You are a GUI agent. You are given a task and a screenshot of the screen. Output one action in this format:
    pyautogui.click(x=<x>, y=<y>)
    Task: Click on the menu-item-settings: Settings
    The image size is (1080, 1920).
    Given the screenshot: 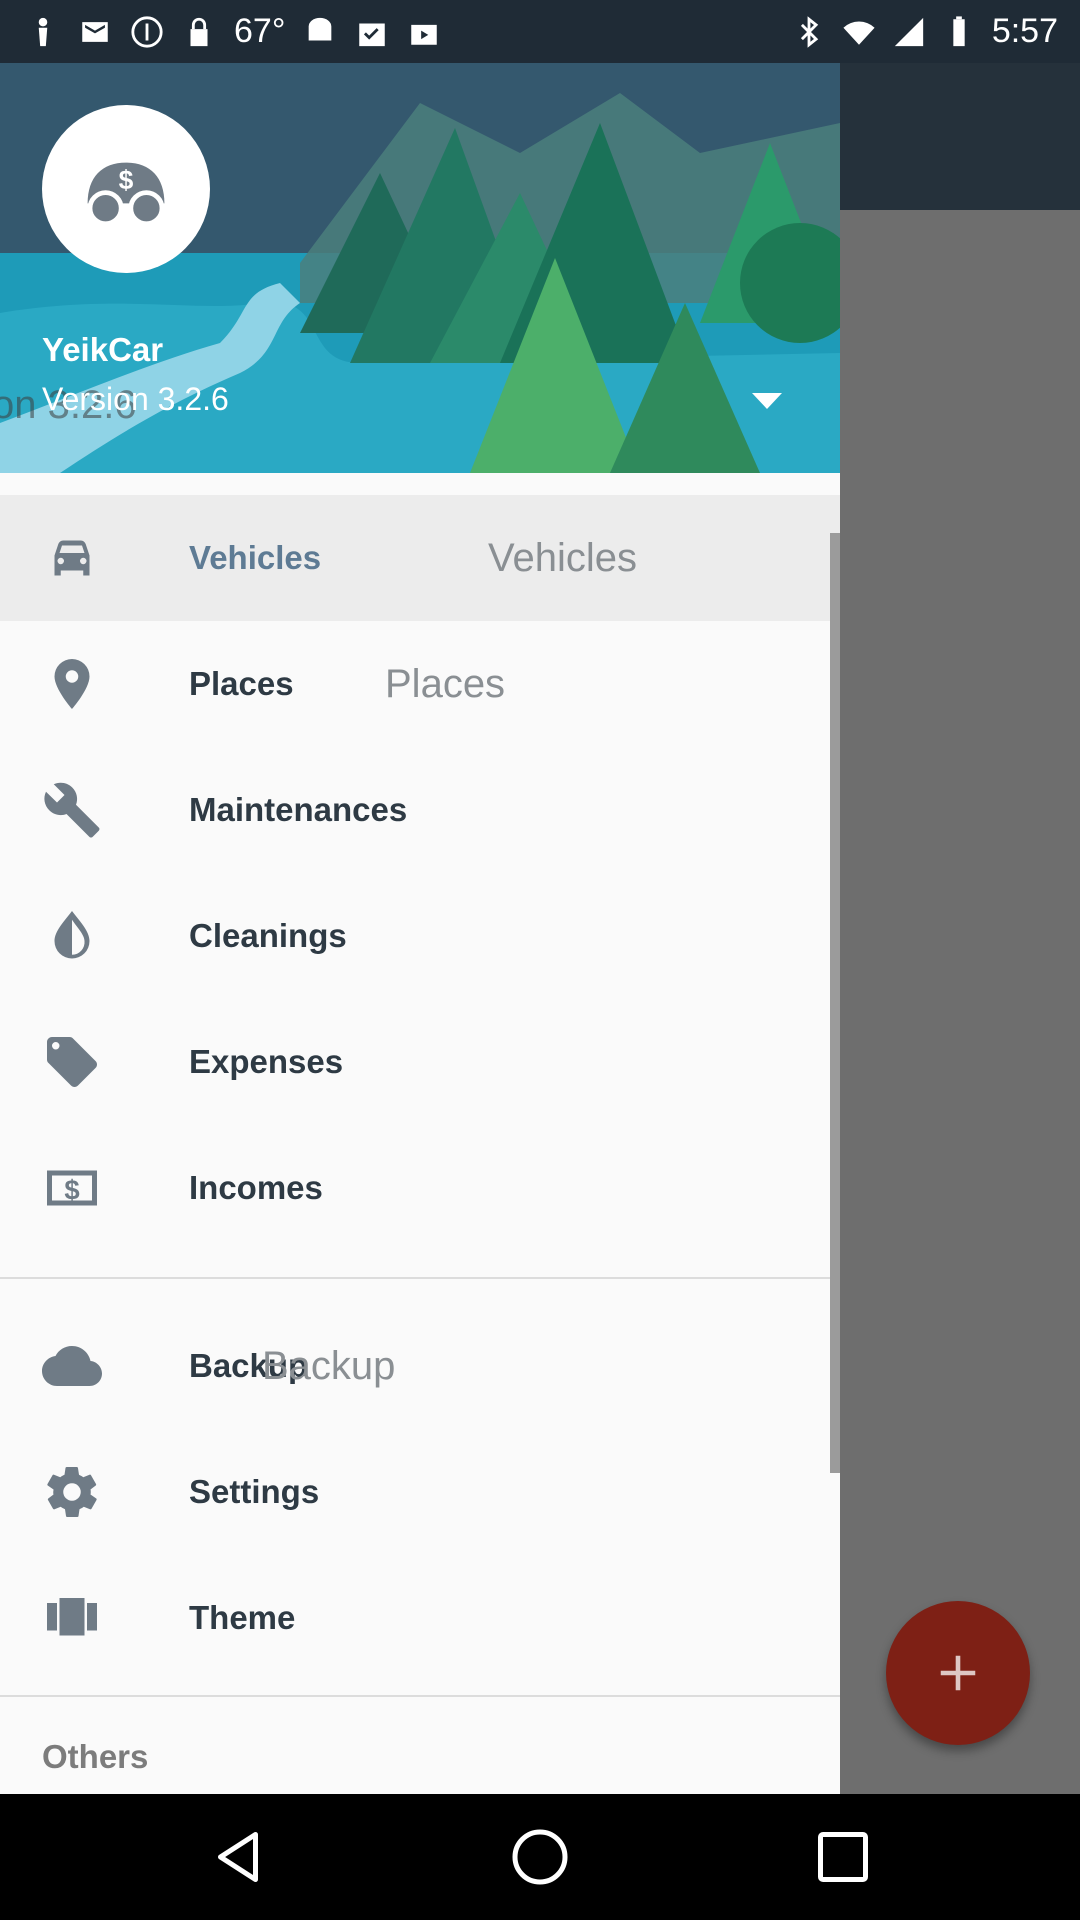 What is the action you would take?
    pyautogui.click(x=420, y=1492)
    